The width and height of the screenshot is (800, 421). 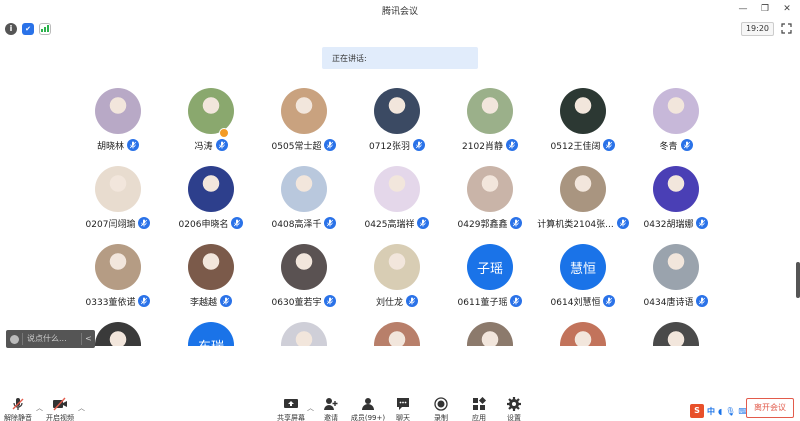 I want to click on mic-muted-icon, so click(x=18, y=404).